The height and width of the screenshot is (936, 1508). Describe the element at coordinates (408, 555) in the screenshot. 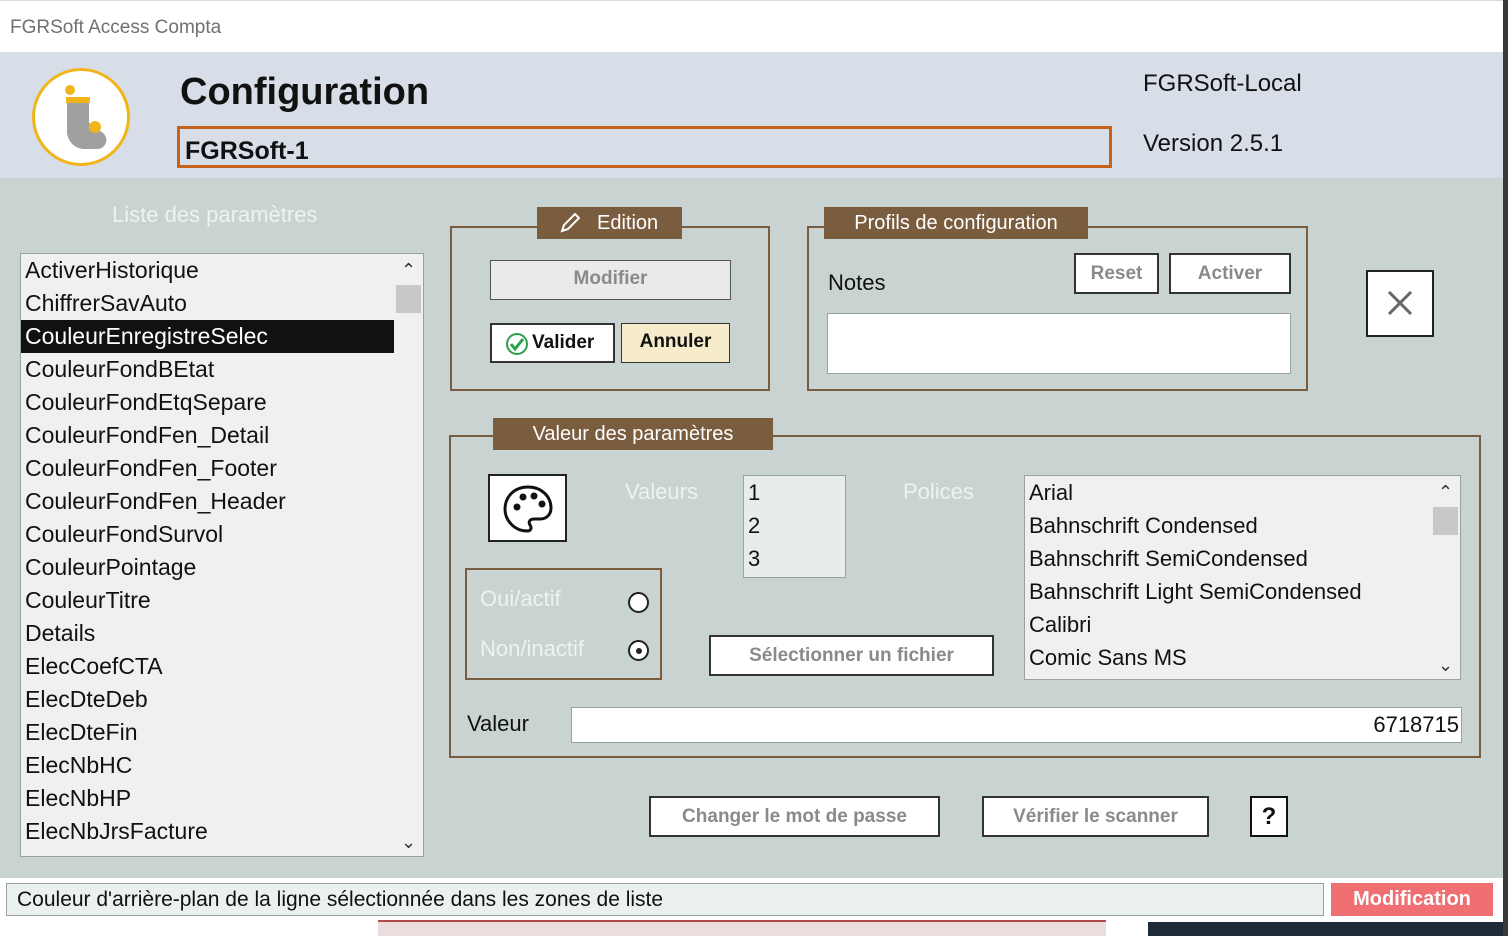

I see `params-list-scrollbar: ⌃ ⌄` at that location.